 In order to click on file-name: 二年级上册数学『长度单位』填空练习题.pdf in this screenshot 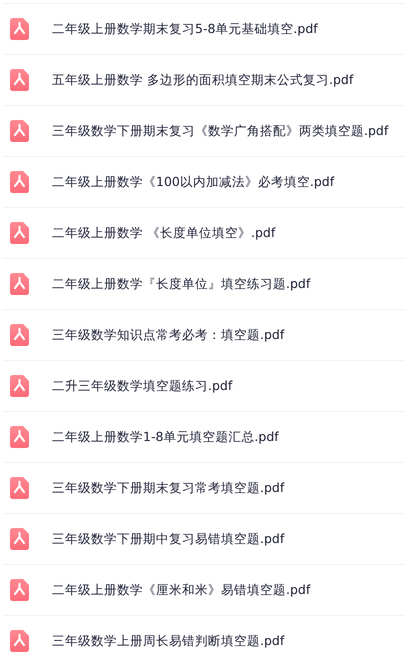, I will do `click(181, 284)`.